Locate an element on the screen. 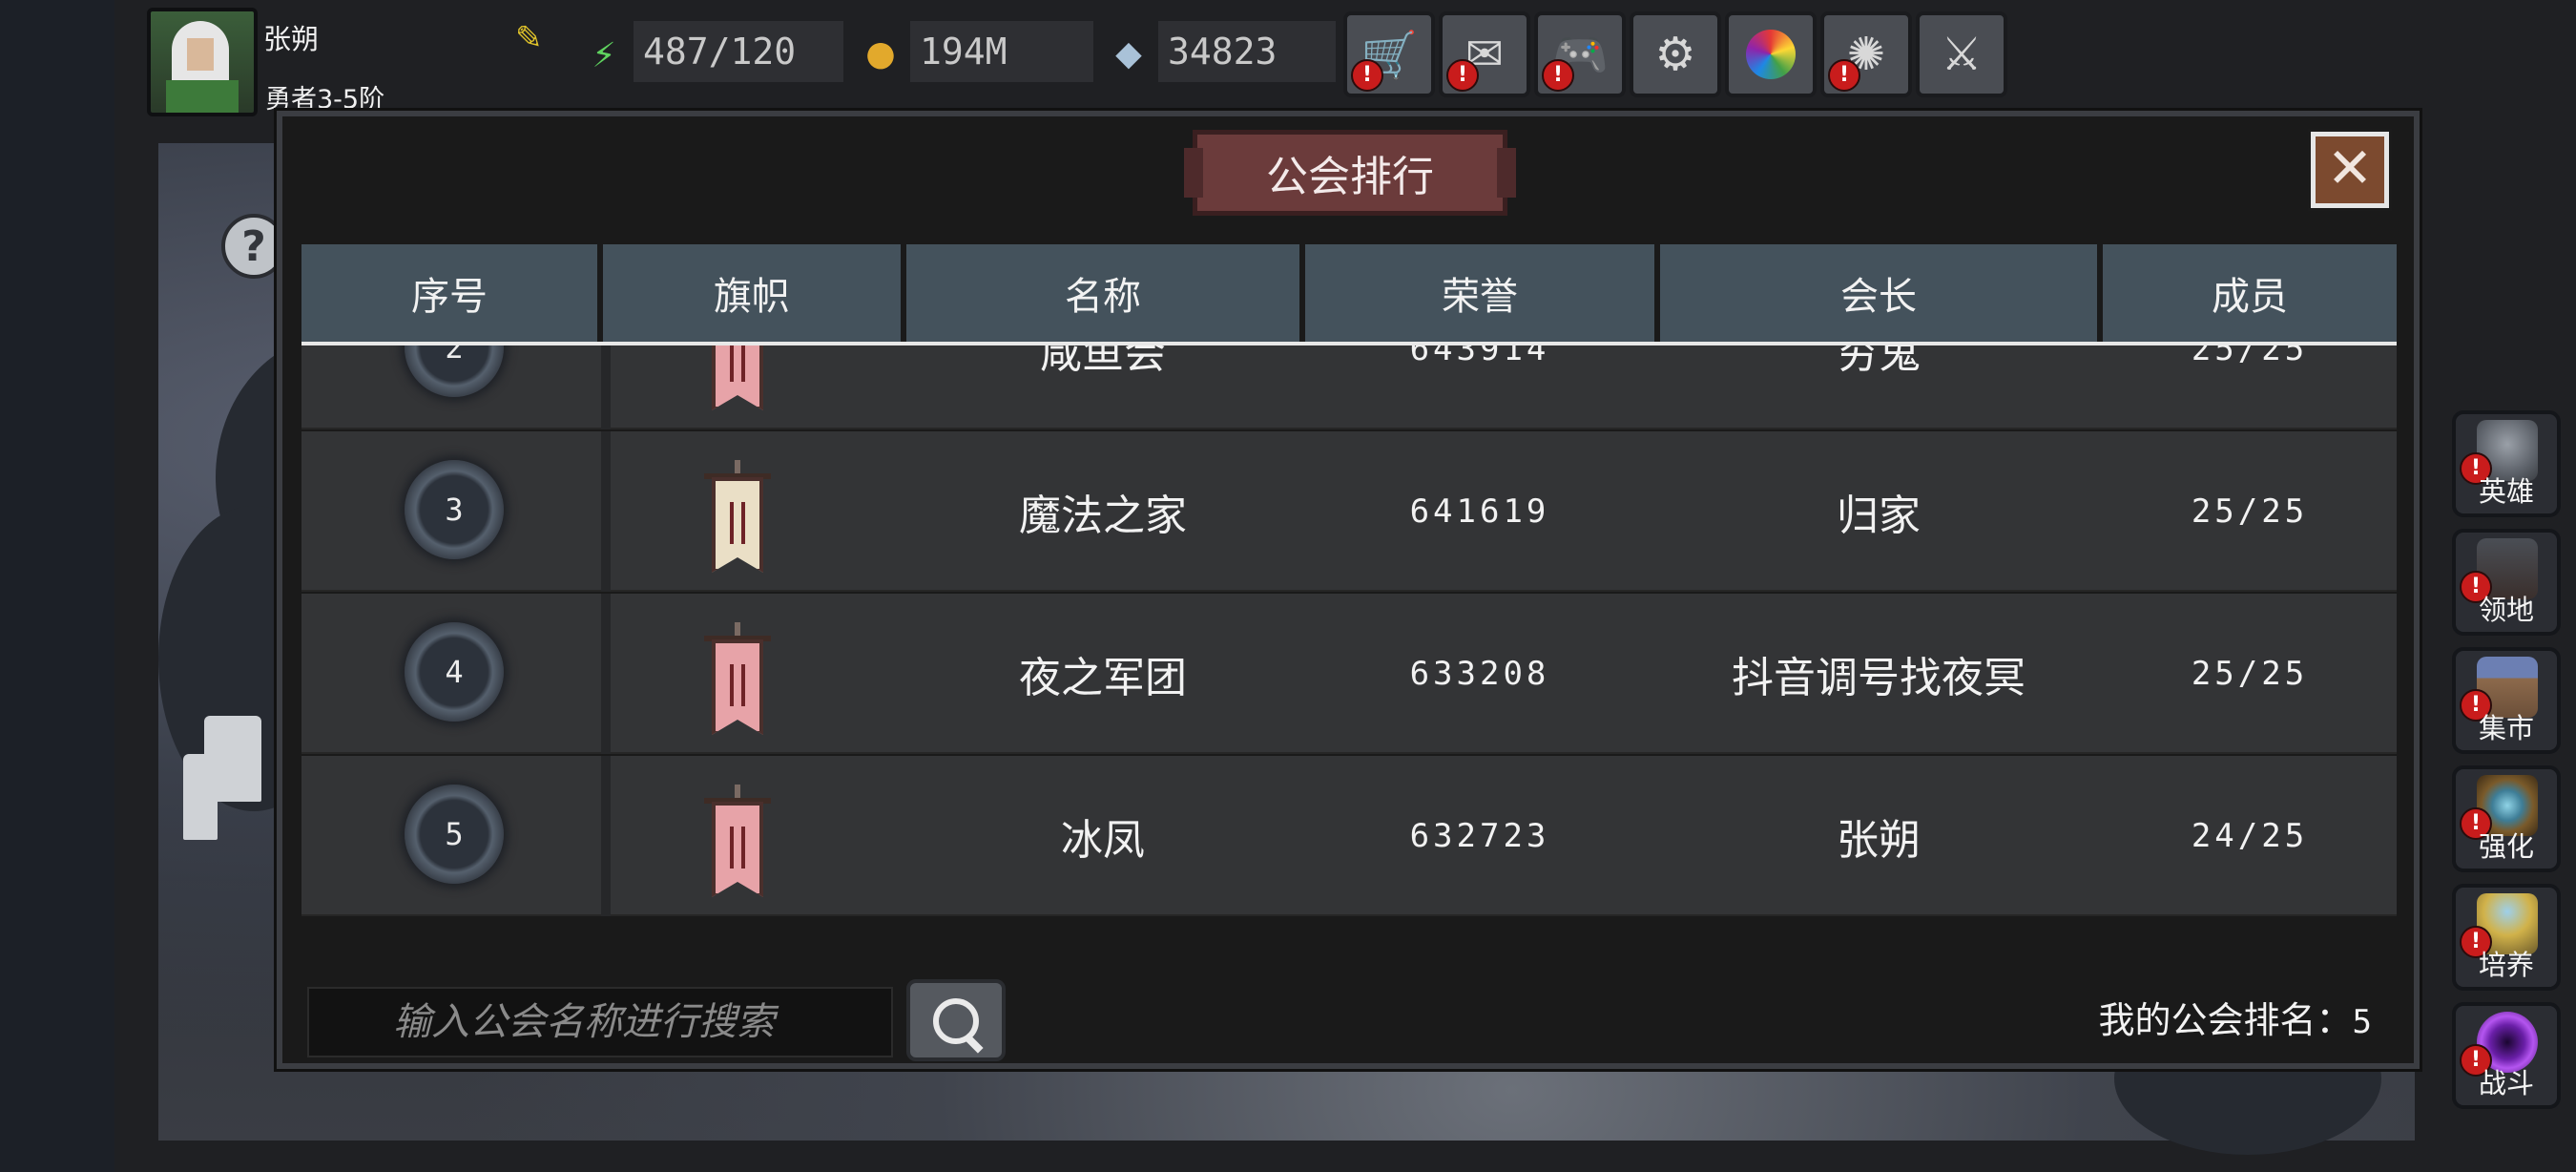 The image size is (2576, 1172). guild-honor: 641619 is located at coordinates (1479, 512).